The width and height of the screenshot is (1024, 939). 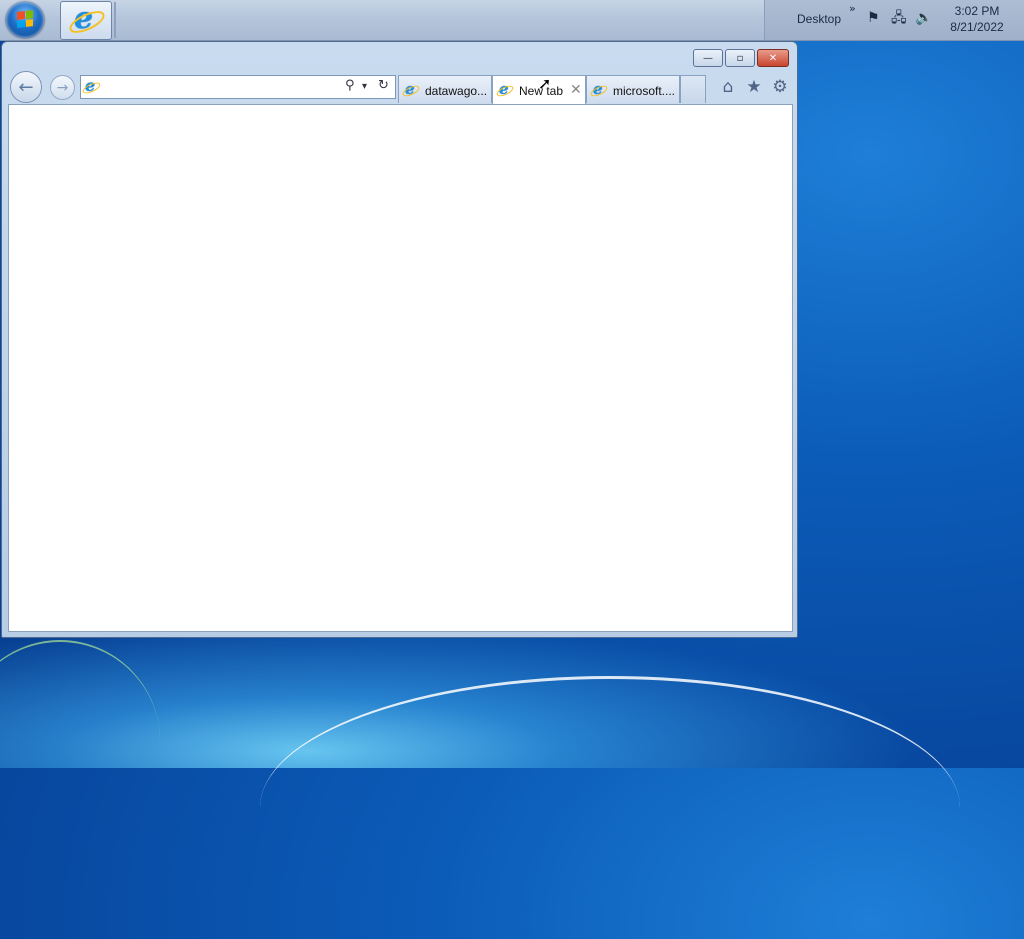 I want to click on taskbar: e Desktop » ⚑ 🖧 🔈 3:02 PM 8/21/2022, so click(x=512, y=20).